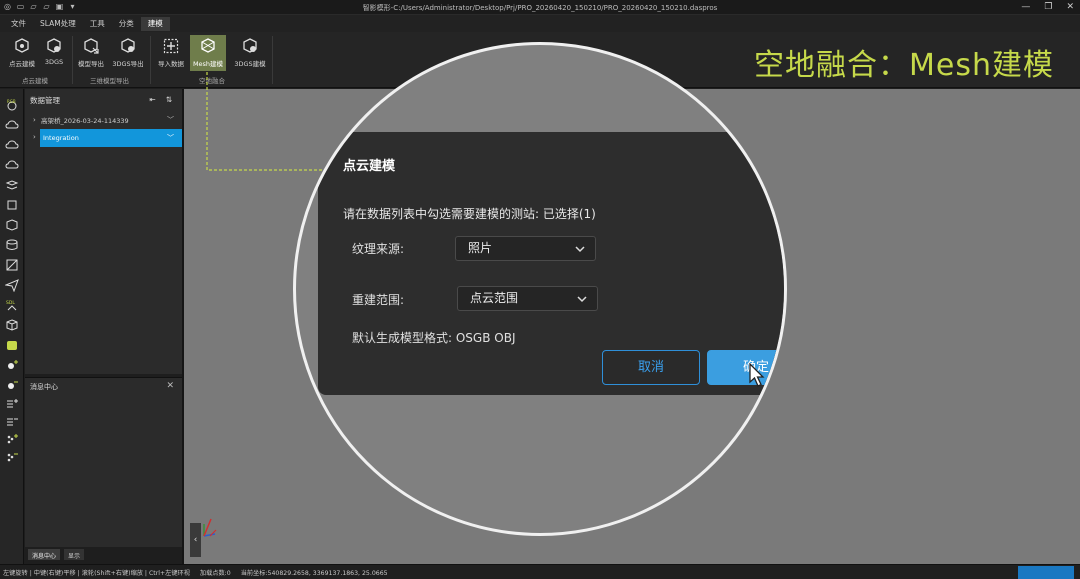 This screenshot has width=1080, height=579. What do you see at coordinates (58, 24) in the screenshot?
I see `menu-slam: SLAM处理` at bounding box center [58, 24].